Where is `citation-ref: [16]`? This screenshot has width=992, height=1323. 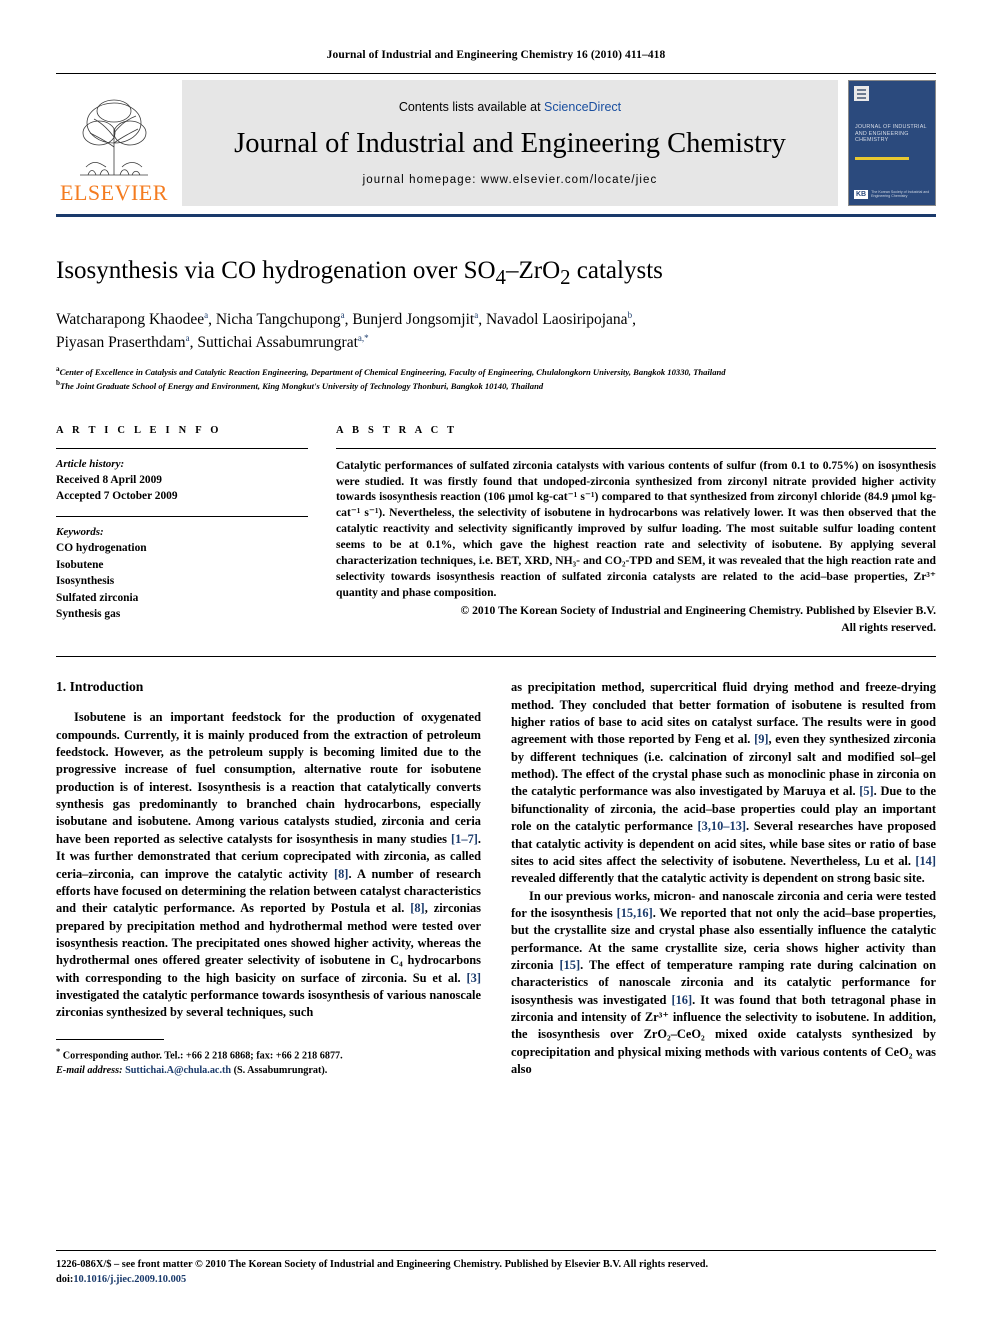 citation-ref: [16] is located at coordinates (681, 1000).